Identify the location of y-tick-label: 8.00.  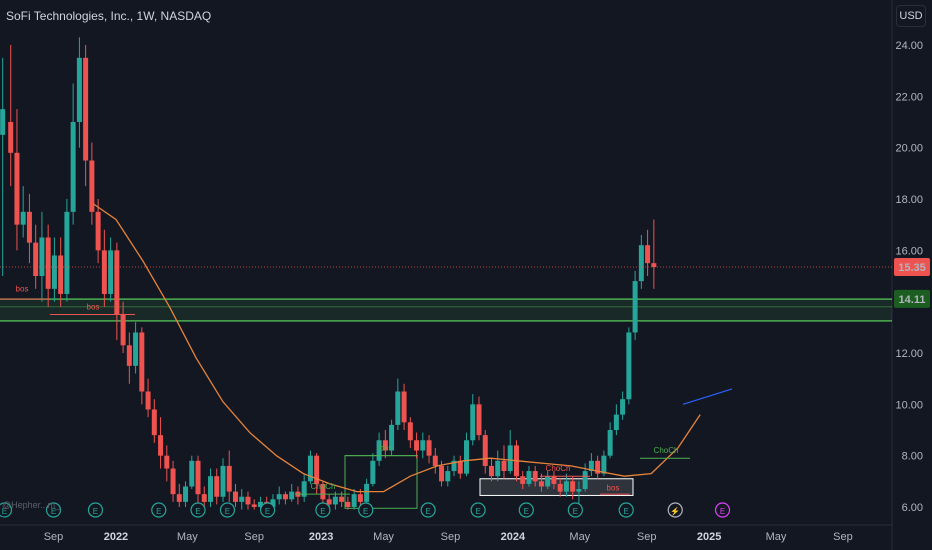
(912, 457).